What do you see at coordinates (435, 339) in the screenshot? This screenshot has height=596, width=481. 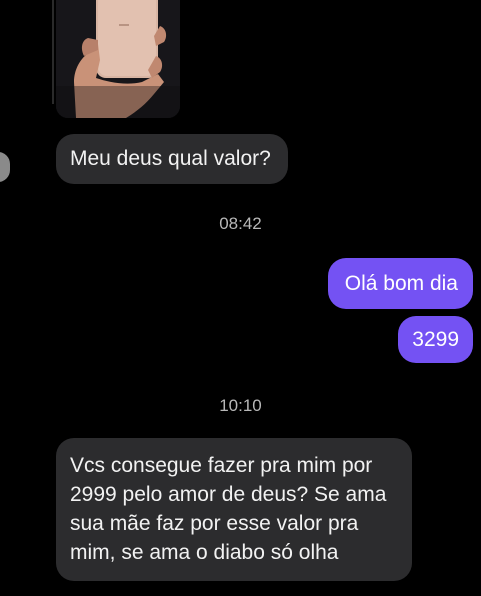 I see `outgoing-message: 3299` at bounding box center [435, 339].